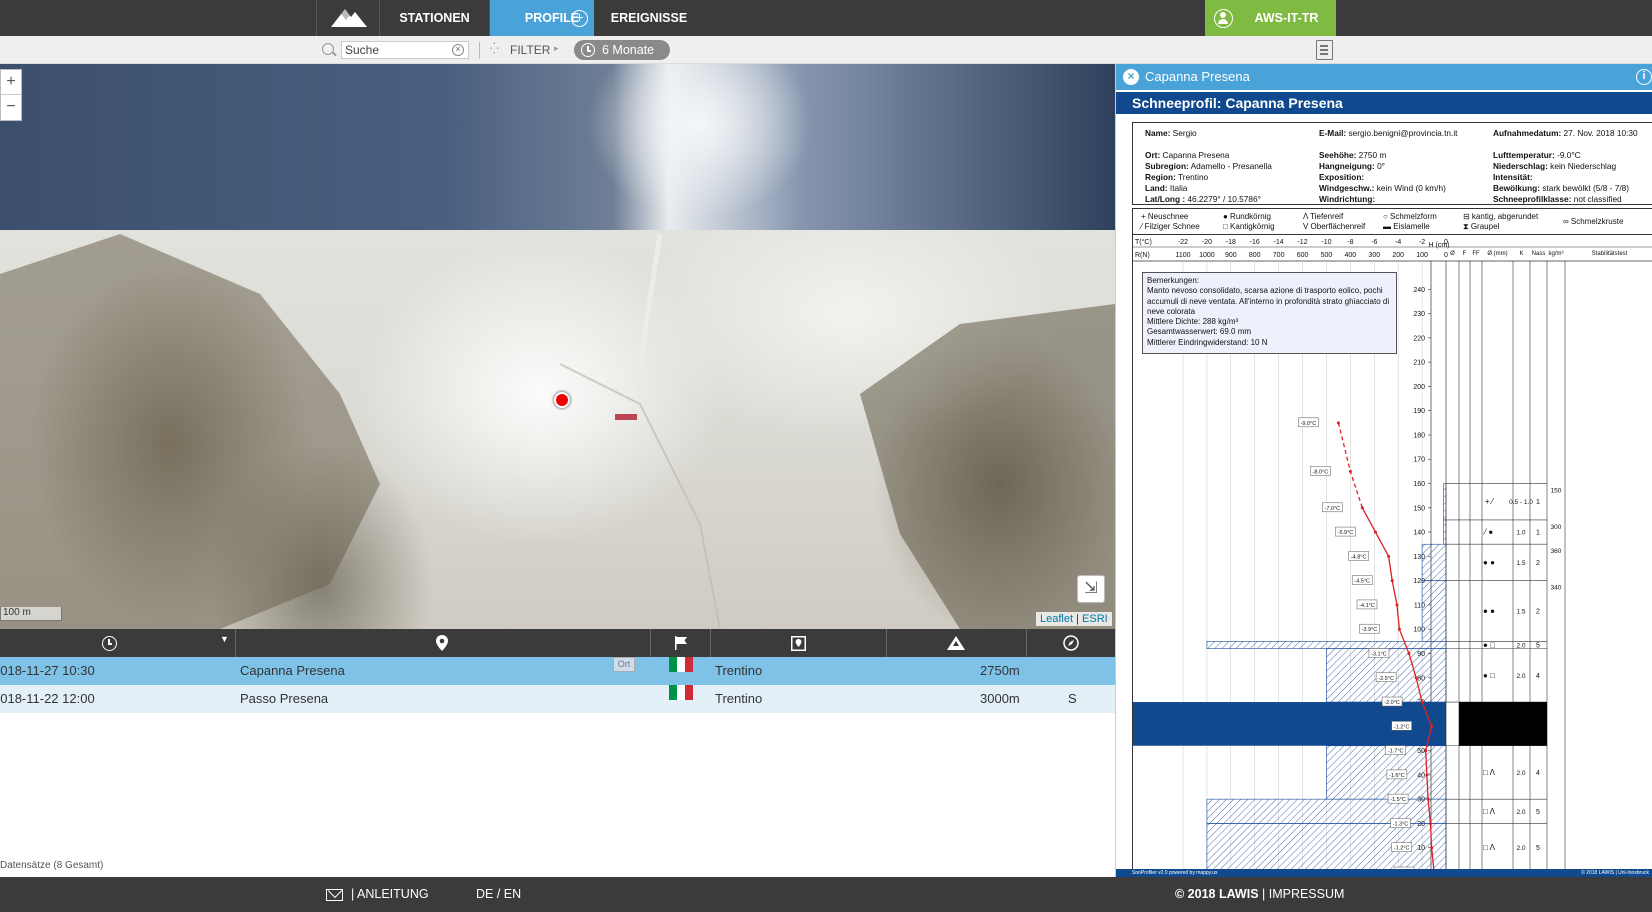  I want to click on meta-row: Region: Trentino, so click(1208, 177).